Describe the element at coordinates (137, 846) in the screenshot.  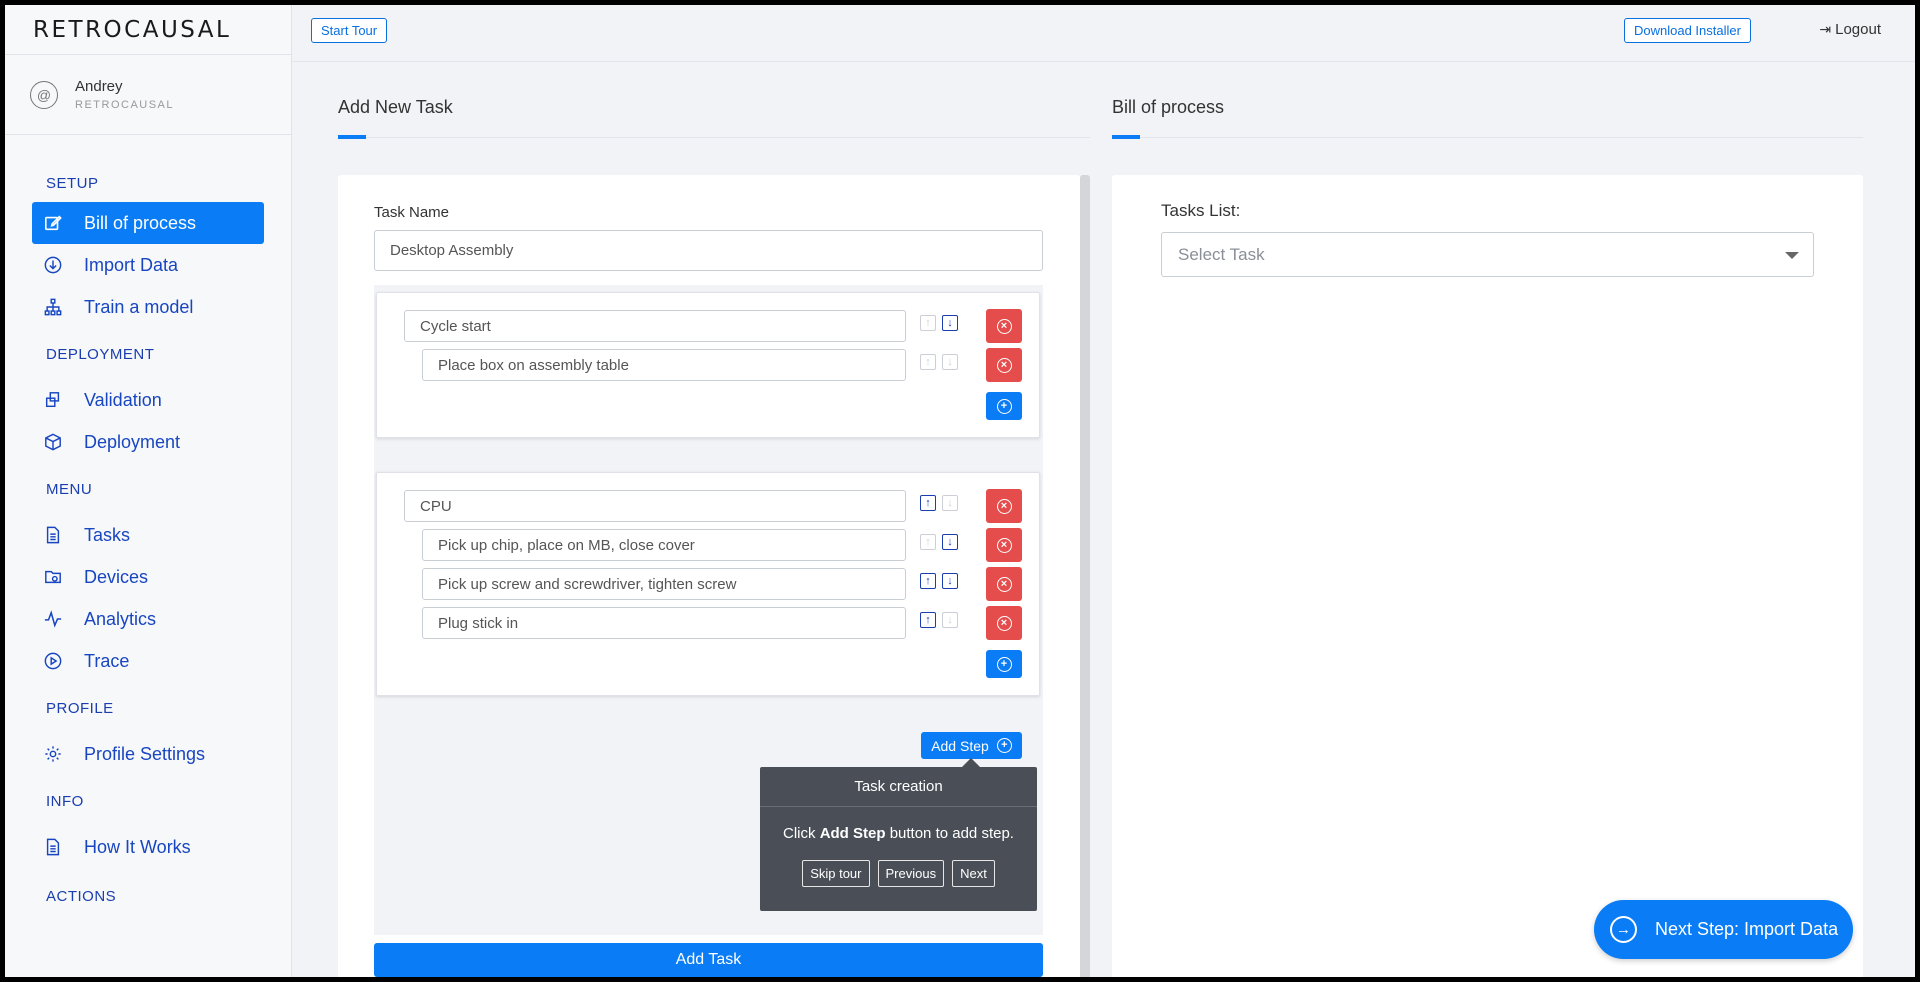
I see `sidebar-item-label: How It Works` at that location.